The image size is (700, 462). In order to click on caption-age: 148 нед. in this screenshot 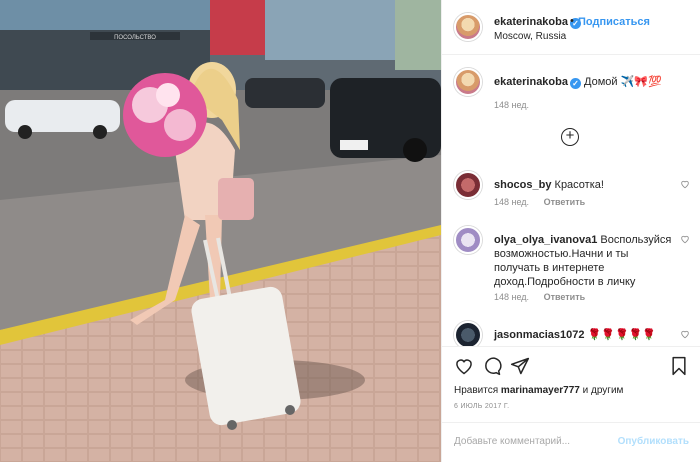, I will do `click(511, 105)`.